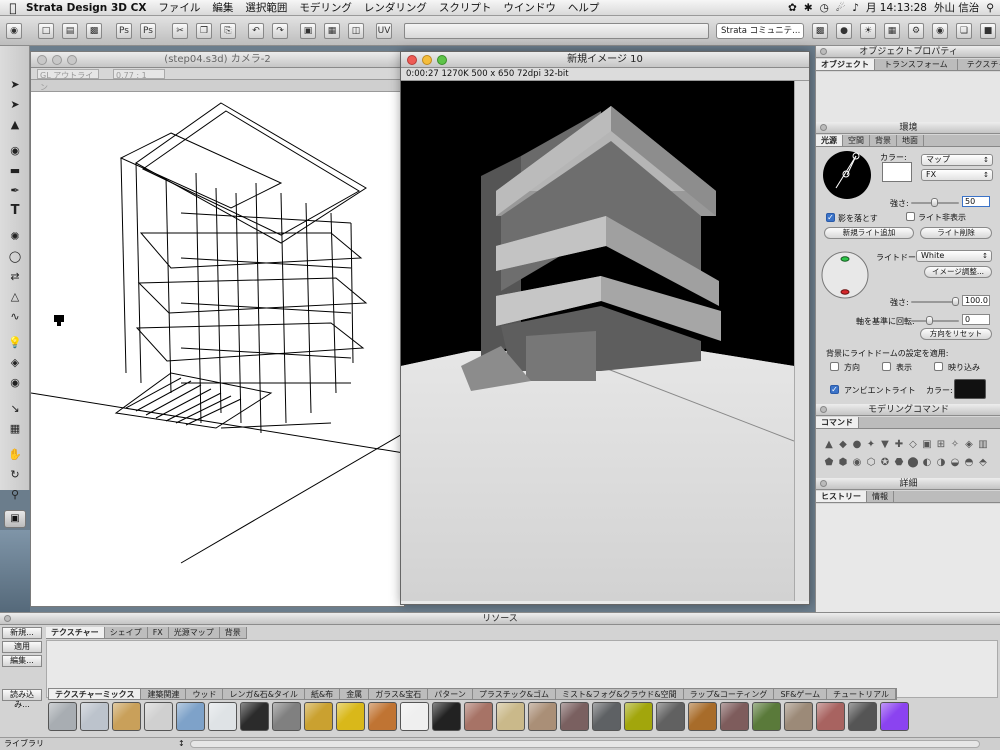 The width and height of the screenshot is (1000, 750). What do you see at coordinates (983, 463) in the screenshot?
I see `command-icon-23: ⬘` at bounding box center [983, 463].